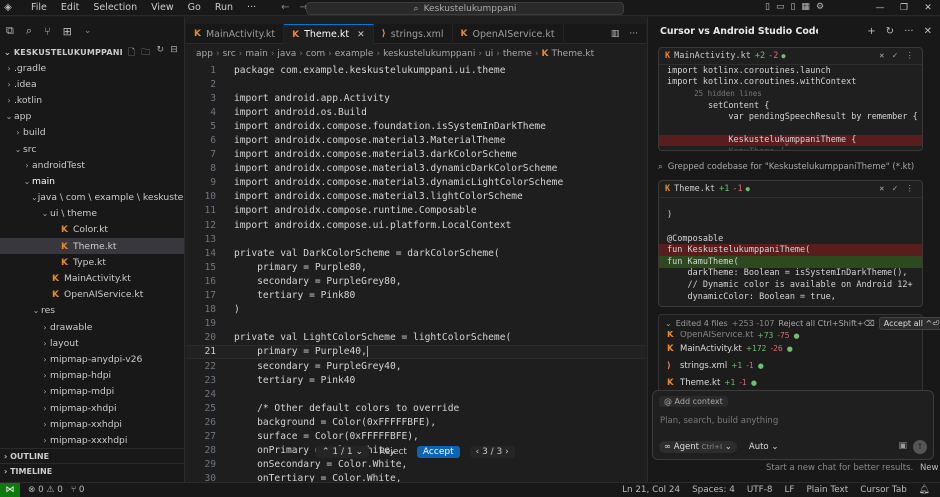 Image resolution: width=940 pixels, height=497 pixels. What do you see at coordinates (92, 133) in the screenshot?
I see `tree-item: › build` at bounding box center [92, 133].